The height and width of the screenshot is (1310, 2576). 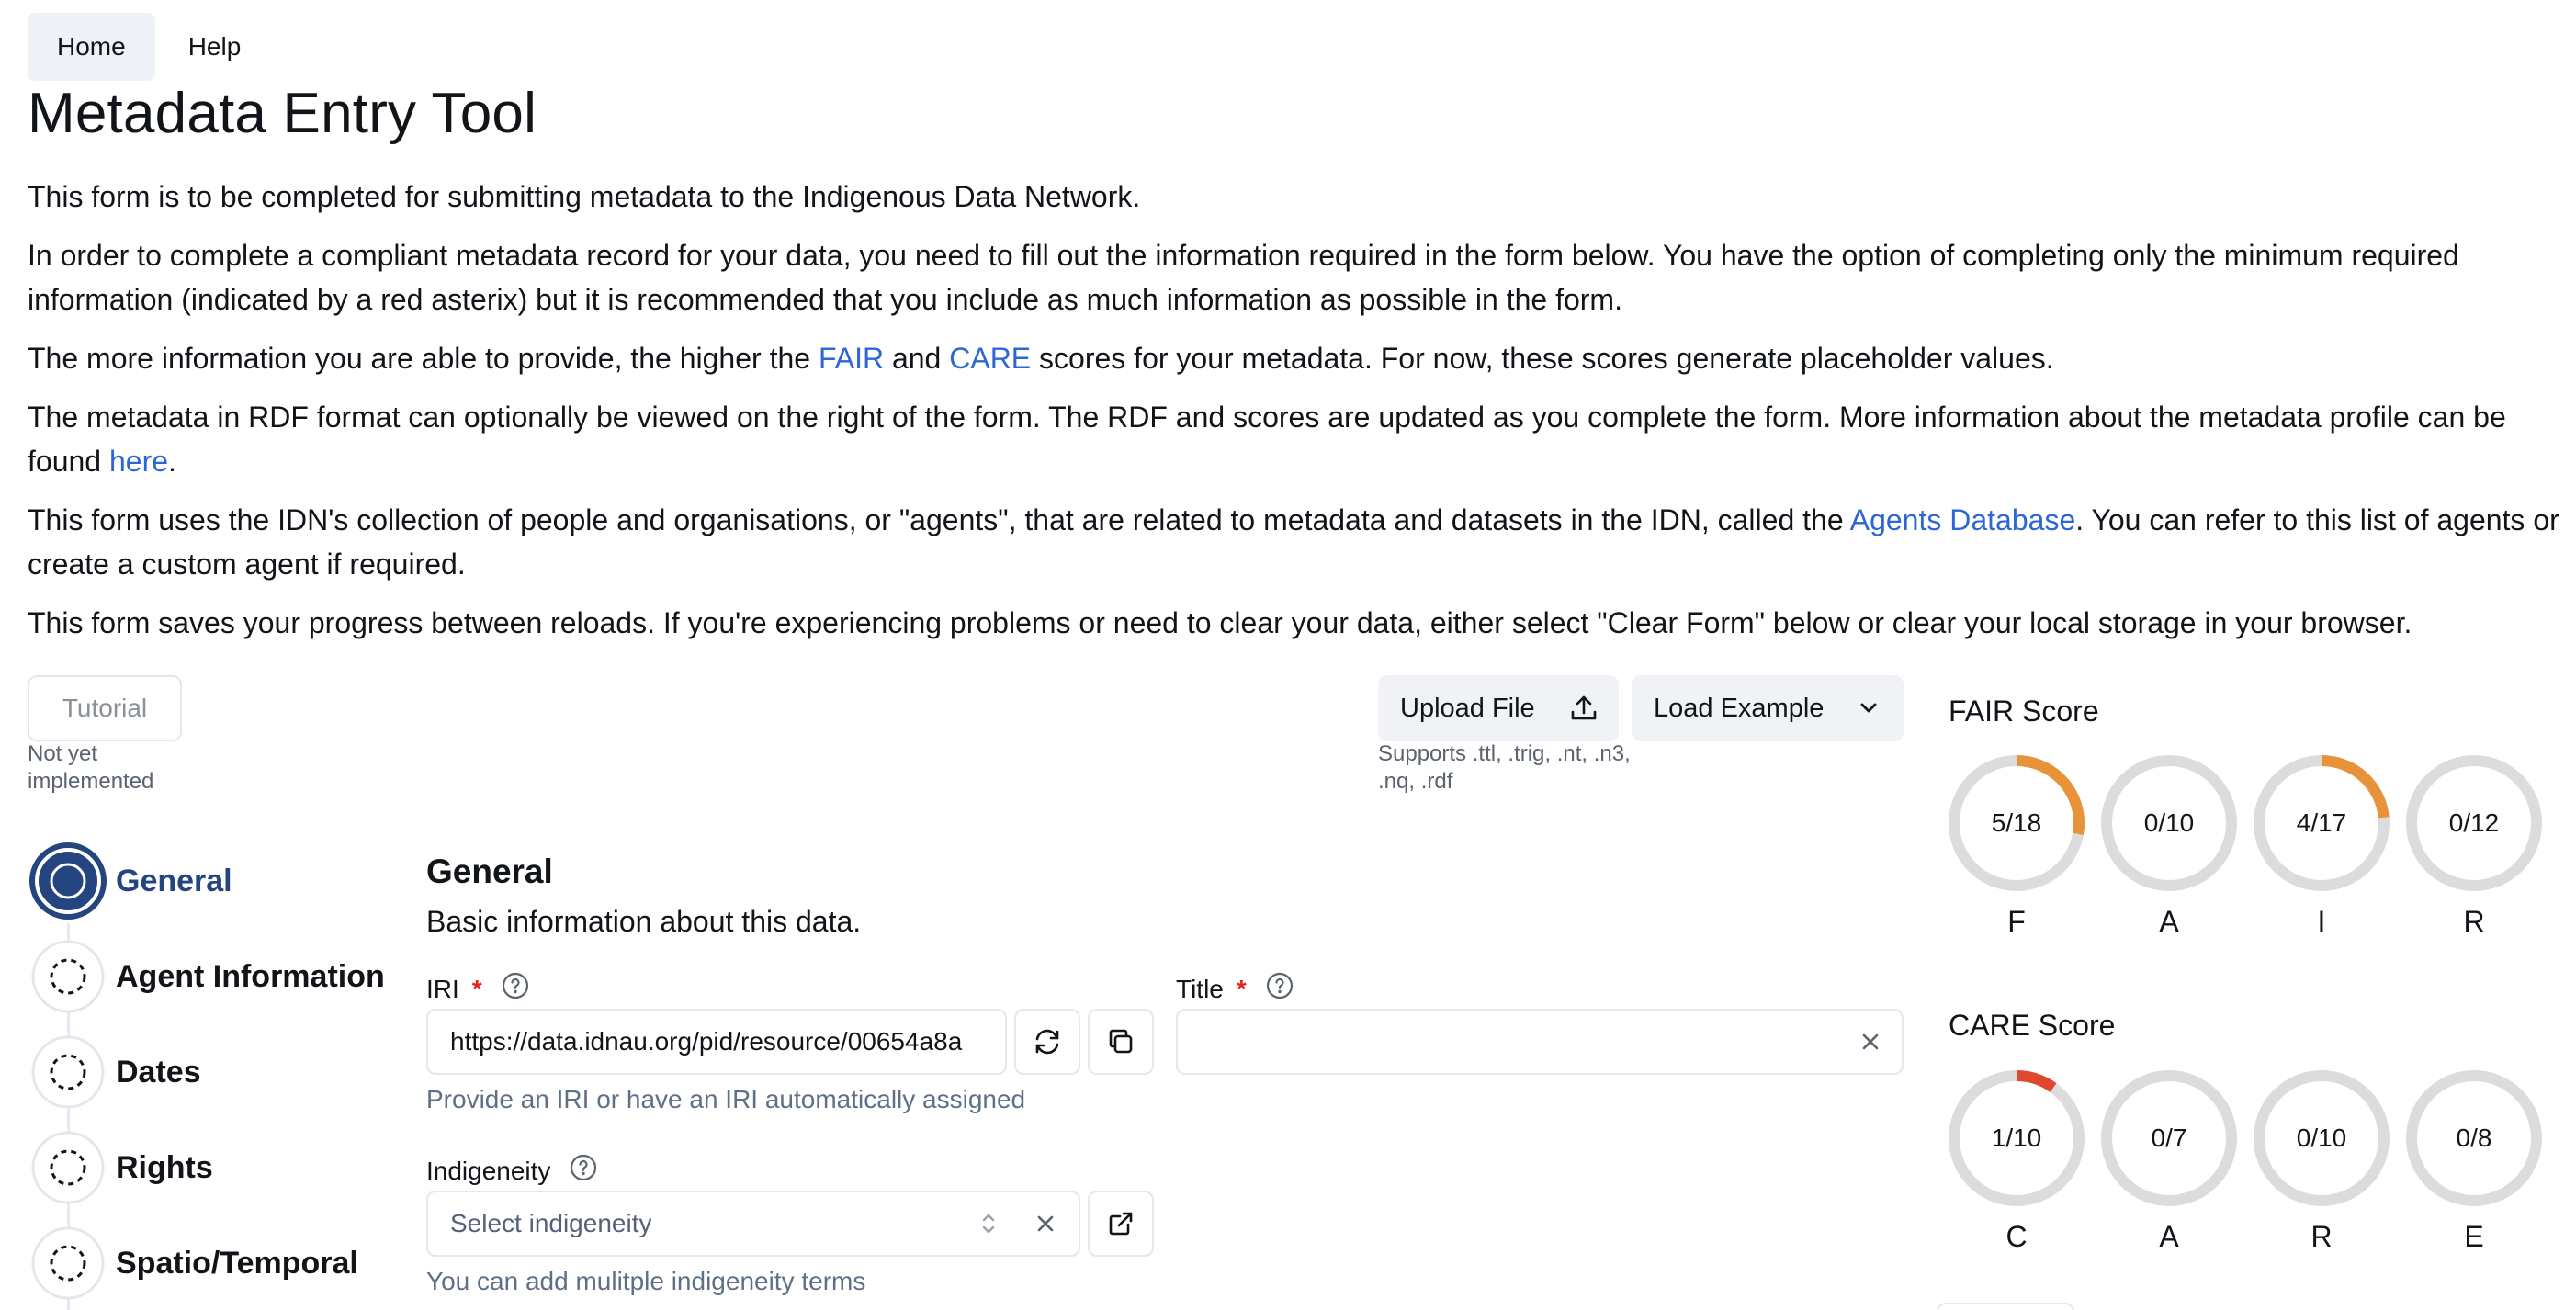 I want to click on chevron-up-down-icon, so click(x=988, y=1223).